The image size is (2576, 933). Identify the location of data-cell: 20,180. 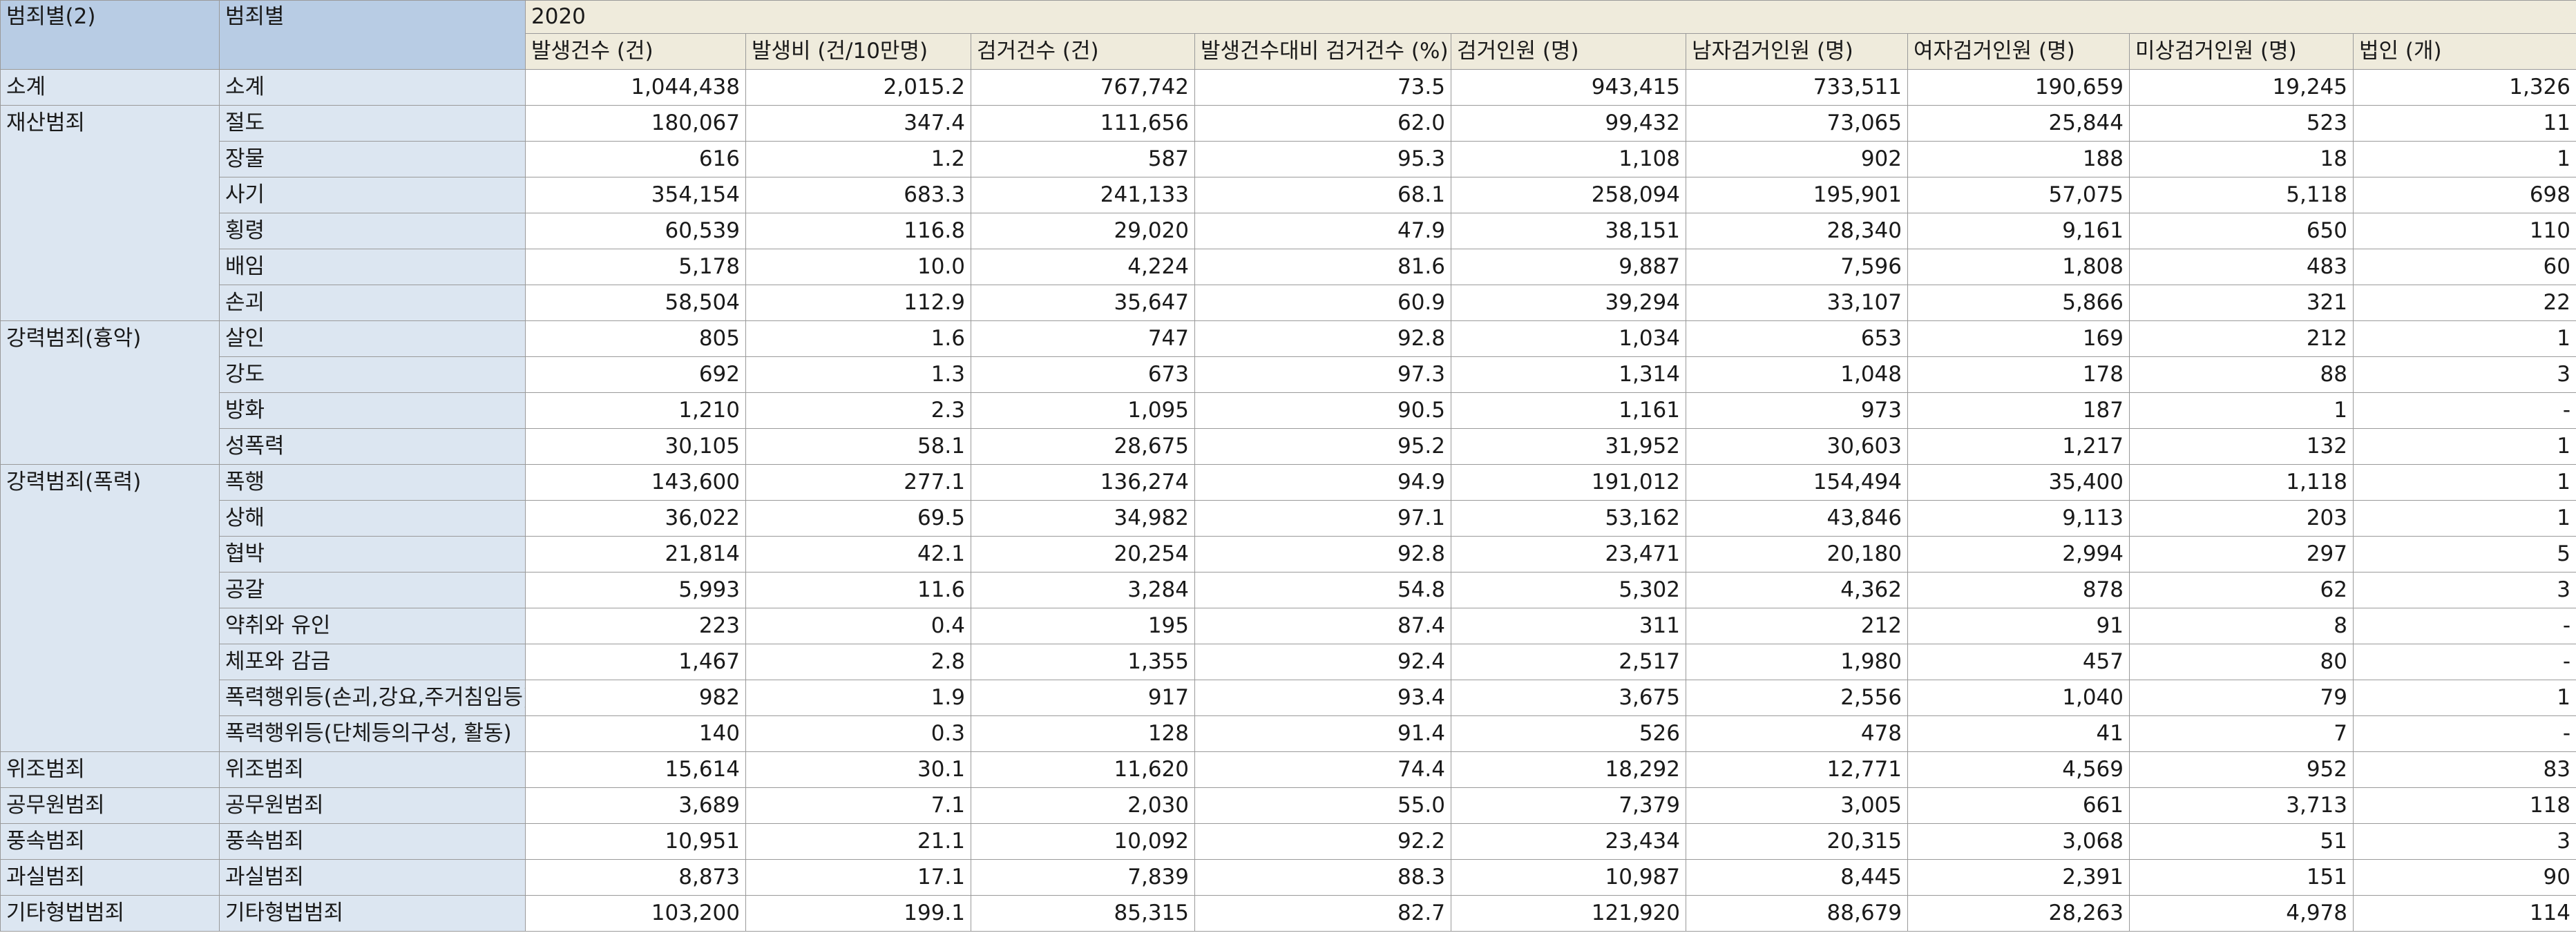
(1797, 554).